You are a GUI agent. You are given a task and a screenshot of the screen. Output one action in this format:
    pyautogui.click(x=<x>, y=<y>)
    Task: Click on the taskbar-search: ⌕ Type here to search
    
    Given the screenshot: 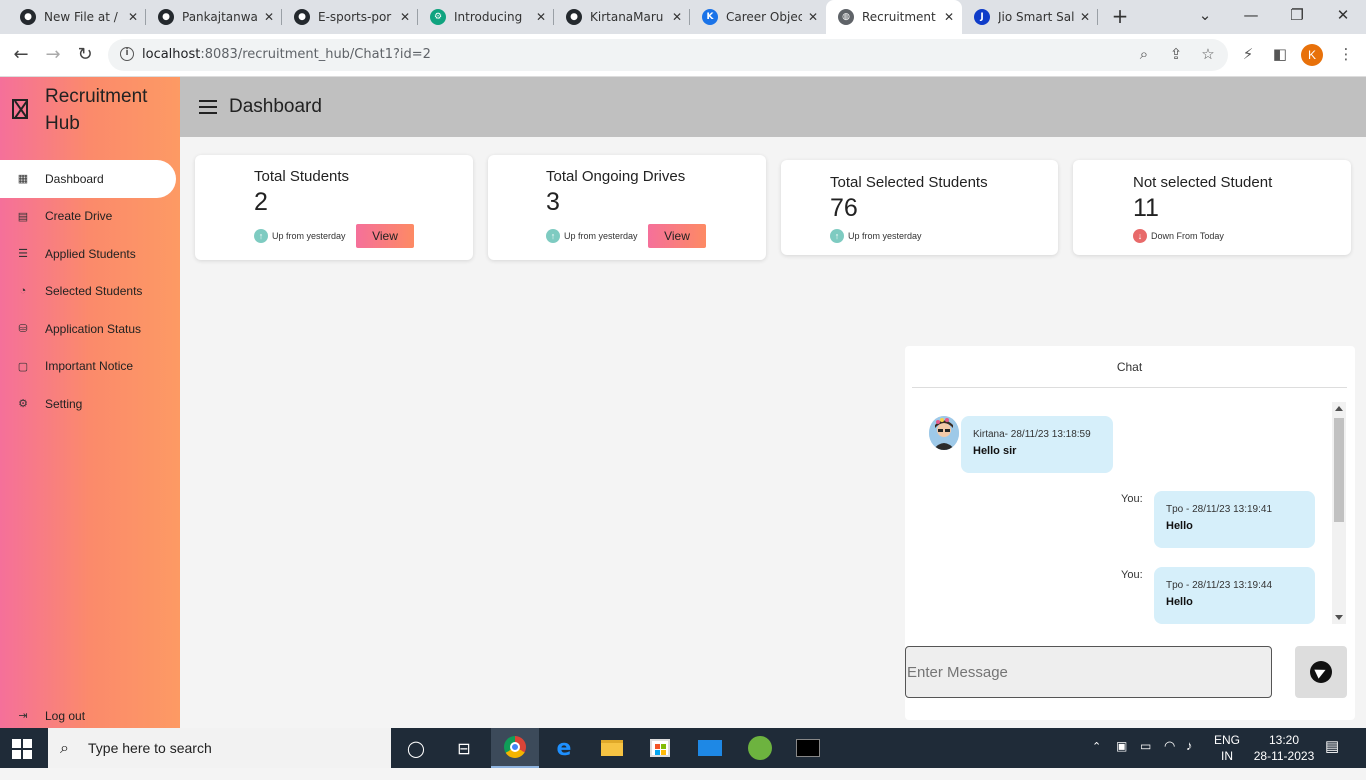 What is the action you would take?
    pyautogui.click(x=219, y=748)
    